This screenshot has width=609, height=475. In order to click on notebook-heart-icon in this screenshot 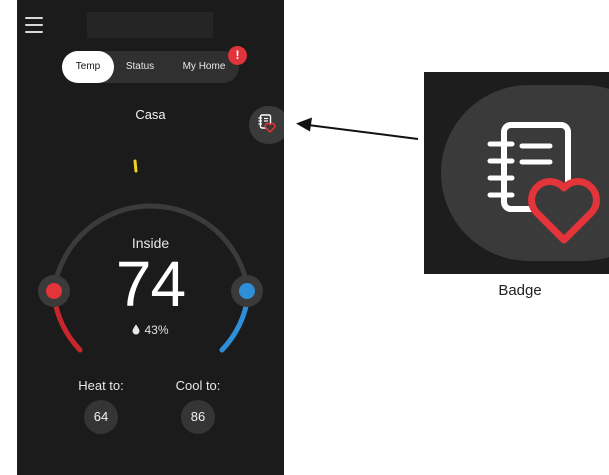, I will do `click(543, 183)`.